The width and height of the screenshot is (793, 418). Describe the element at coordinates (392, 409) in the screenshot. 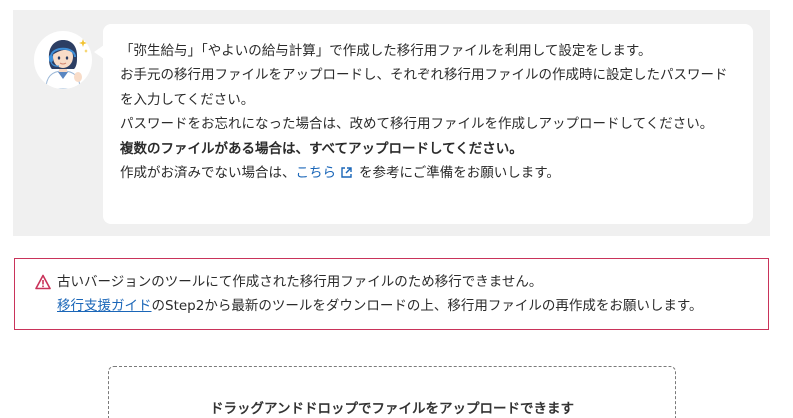

I see `dropzone-label: ドラッグアンドドロップでファイルをアップロードできます` at that location.